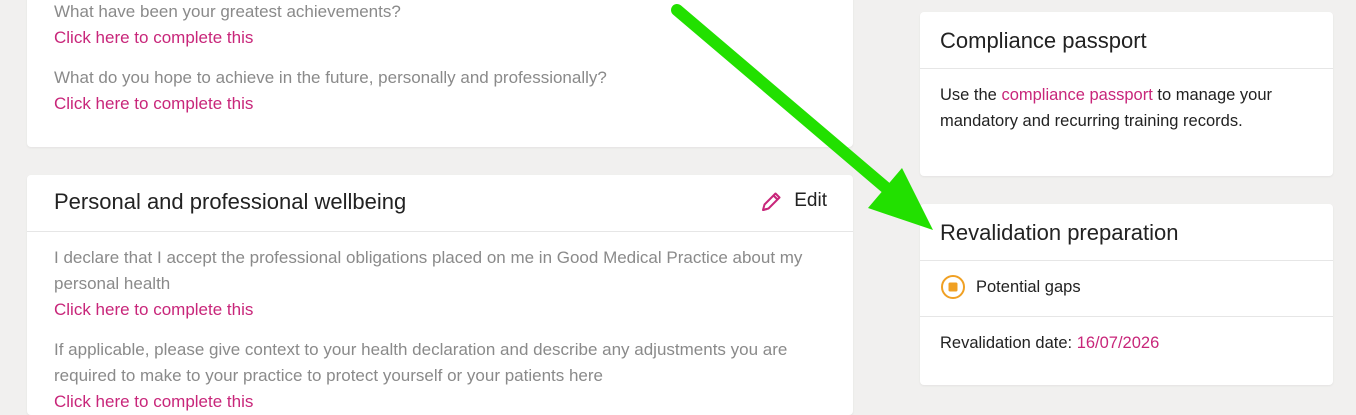 The height and width of the screenshot is (415, 1356). Describe the element at coordinates (153, 38) in the screenshot. I see `achievements-complete-link: Click here to complete this` at that location.